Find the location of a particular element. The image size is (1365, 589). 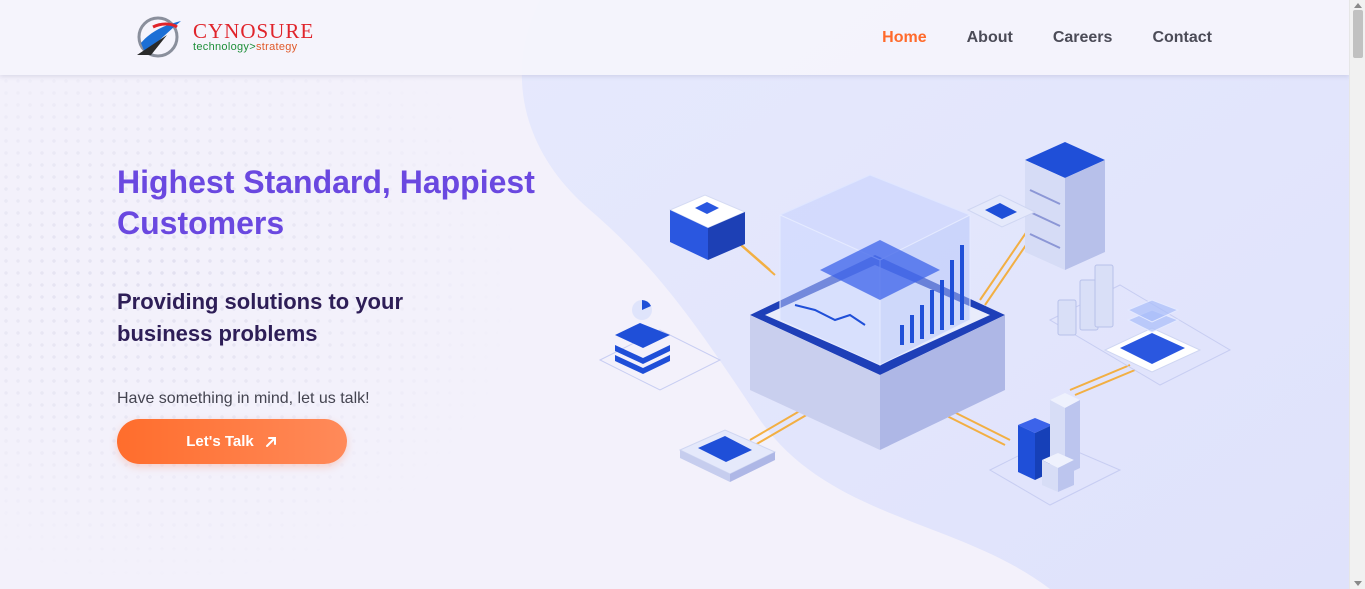

nav-contact: Contact is located at coordinates (1182, 38).